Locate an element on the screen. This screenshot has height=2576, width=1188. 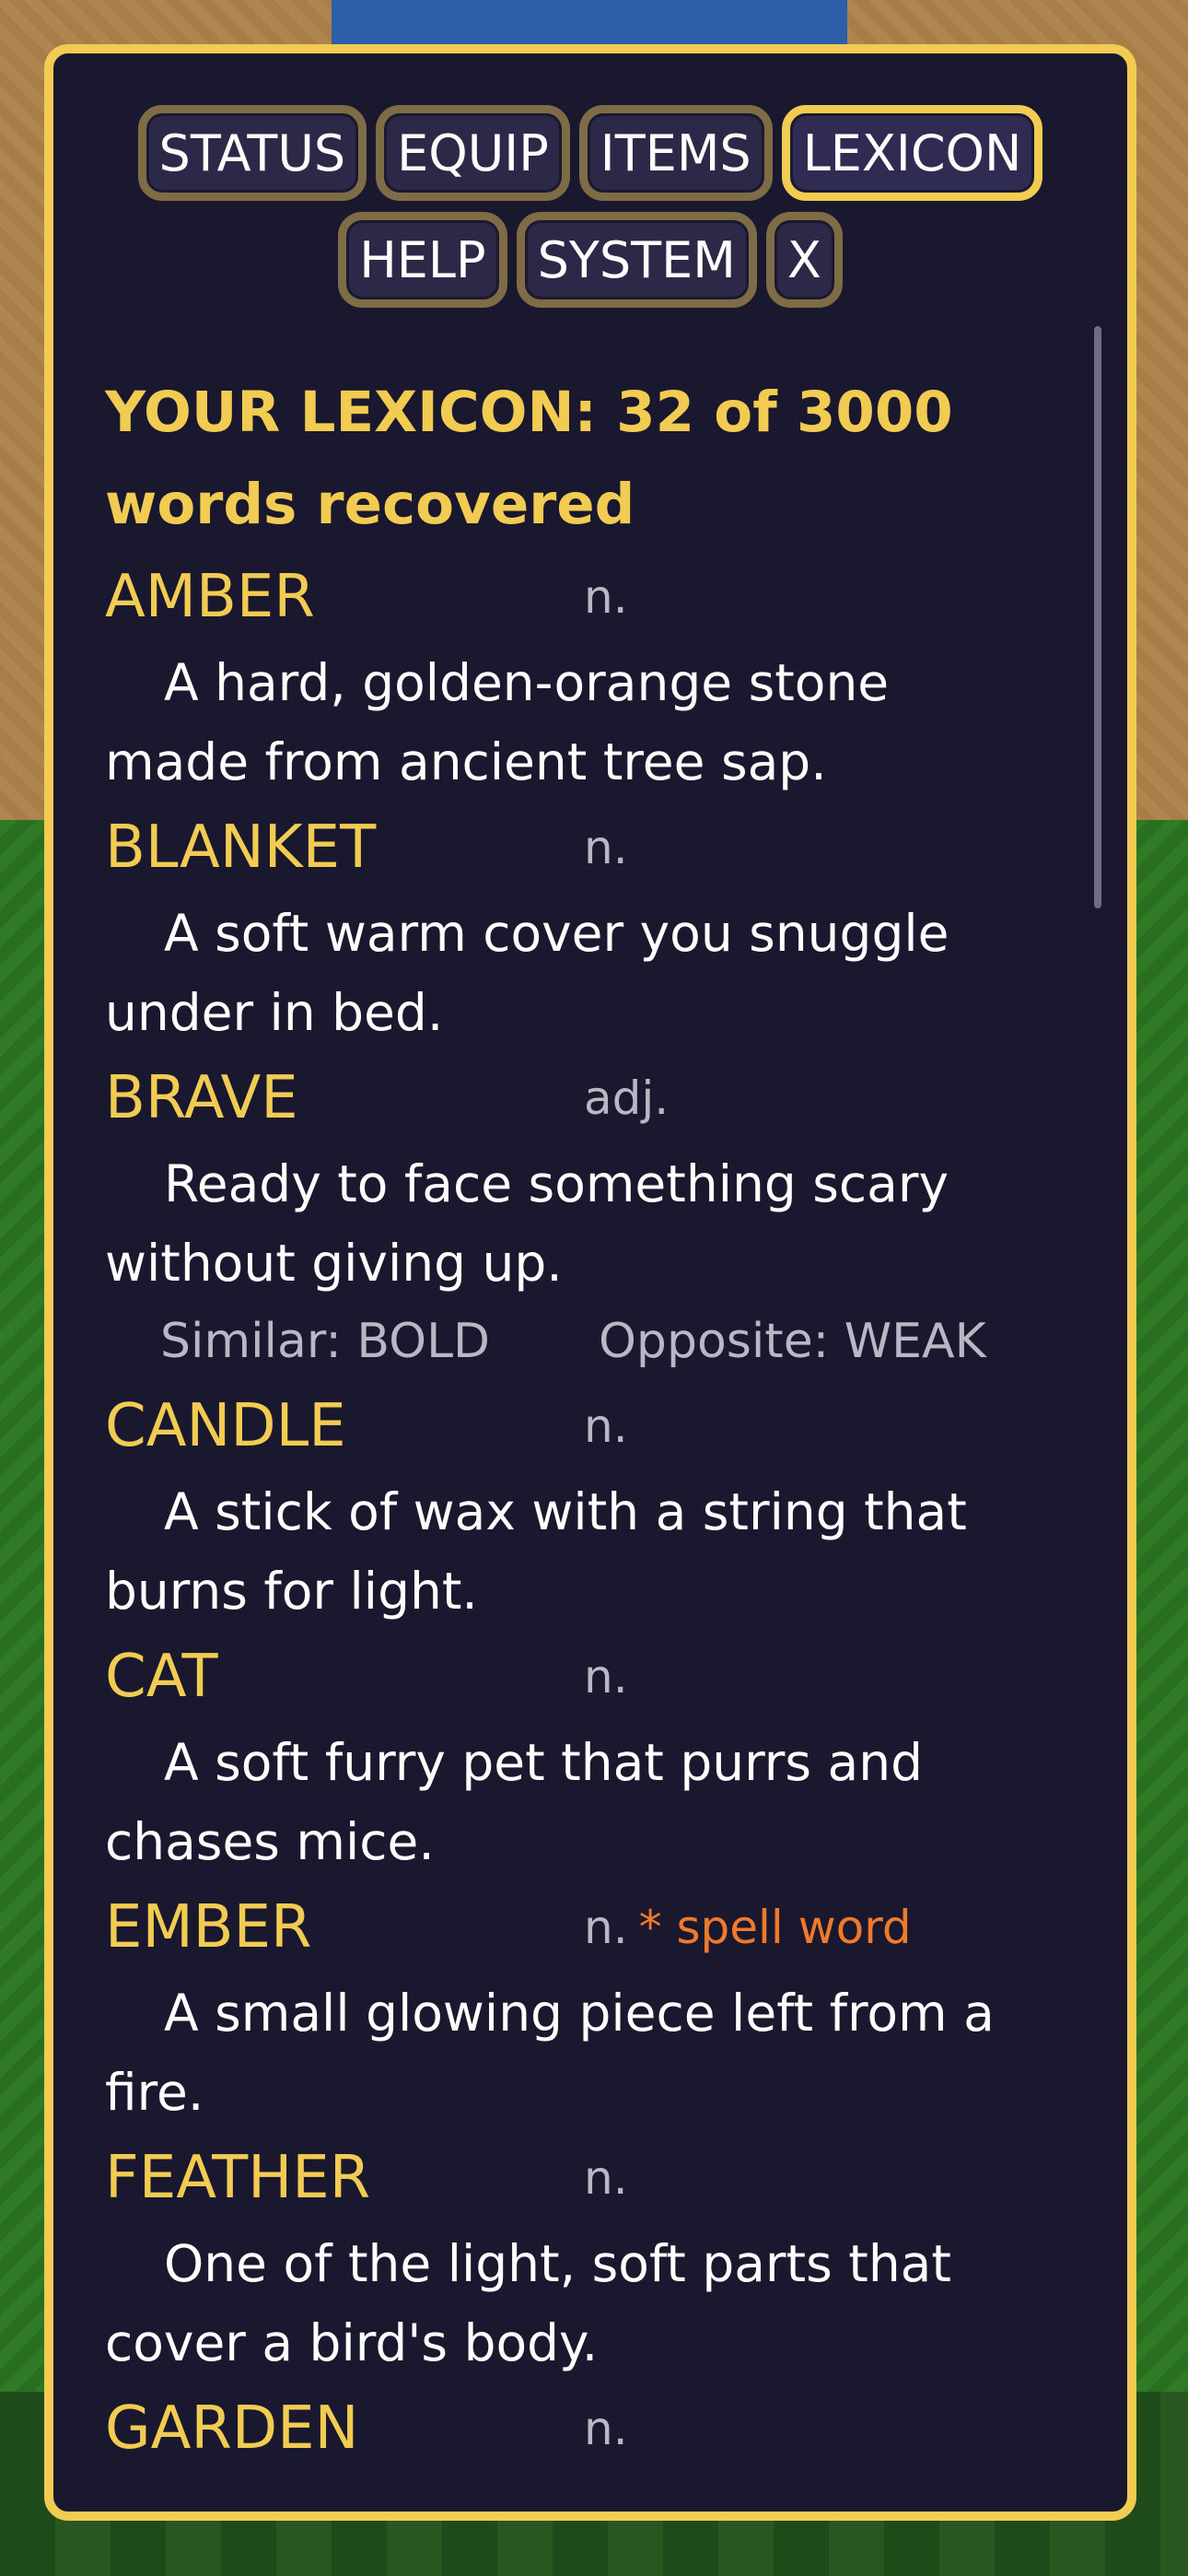
scrollbar is located at coordinates (1097, 617).